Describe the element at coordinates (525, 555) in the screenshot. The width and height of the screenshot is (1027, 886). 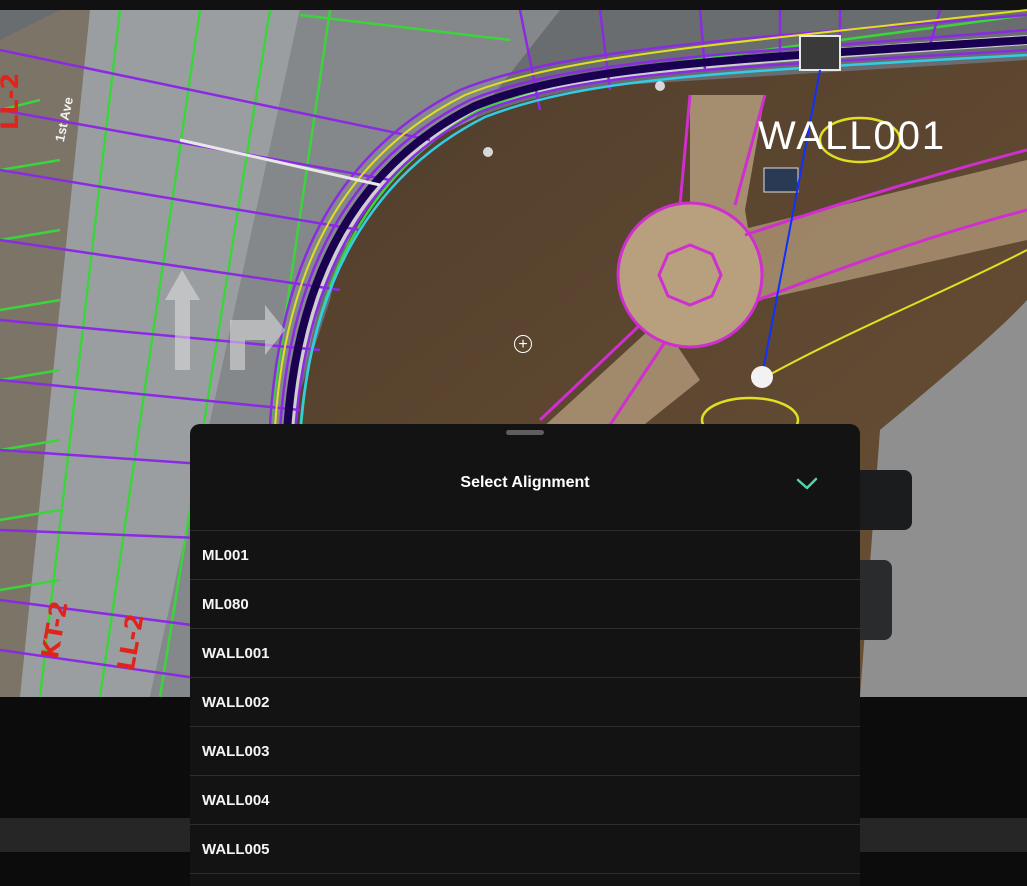
I see `list-item: ML001` at that location.